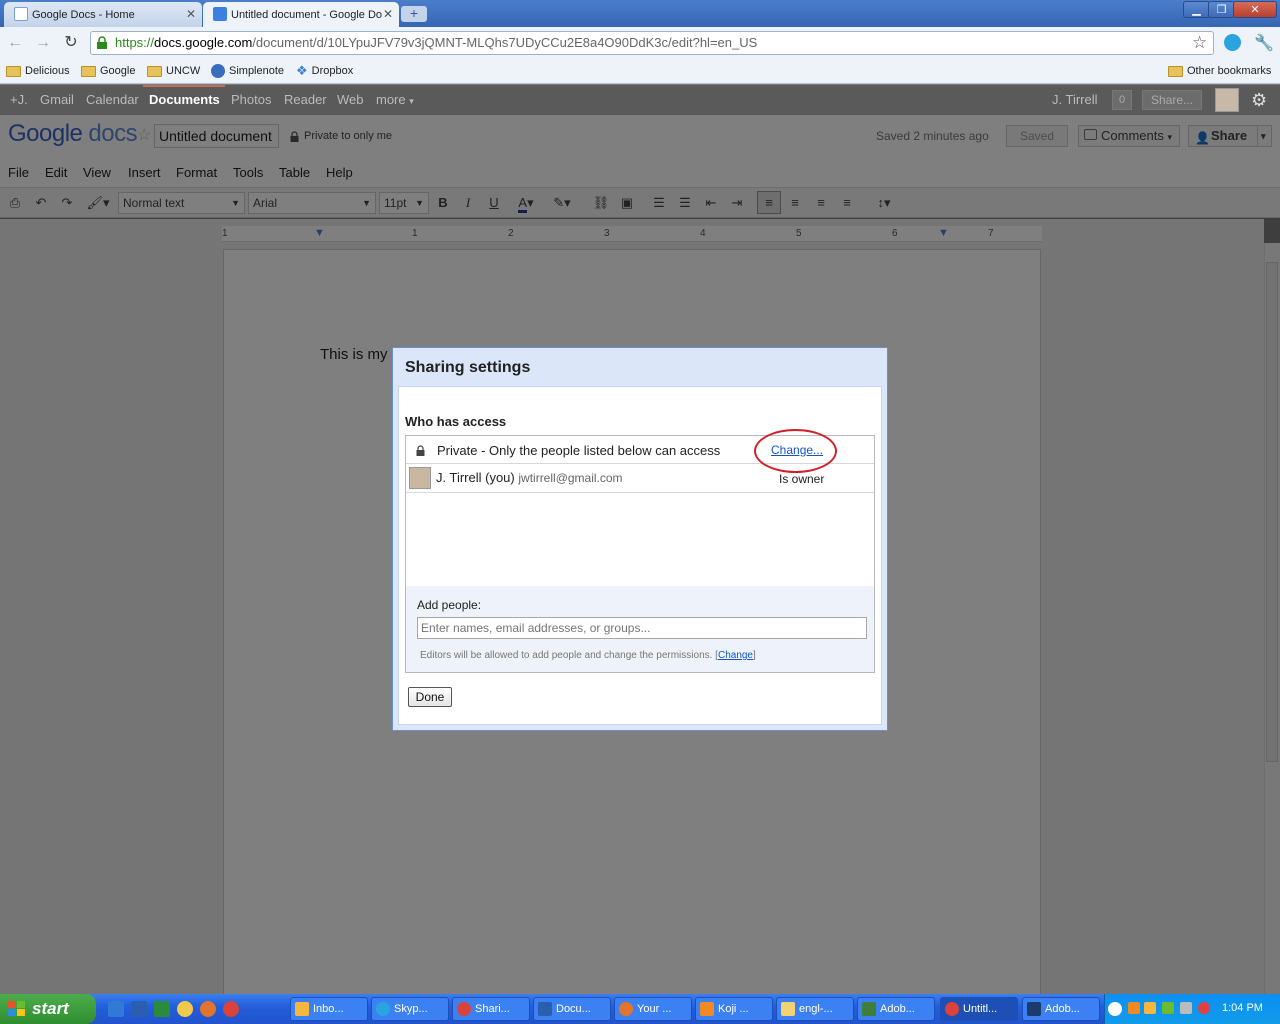 The image size is (1280, 1024). Describe the element at coordinates (1242, 1008) in the screenshot. I see `clock: 1:04 PM` at that location.